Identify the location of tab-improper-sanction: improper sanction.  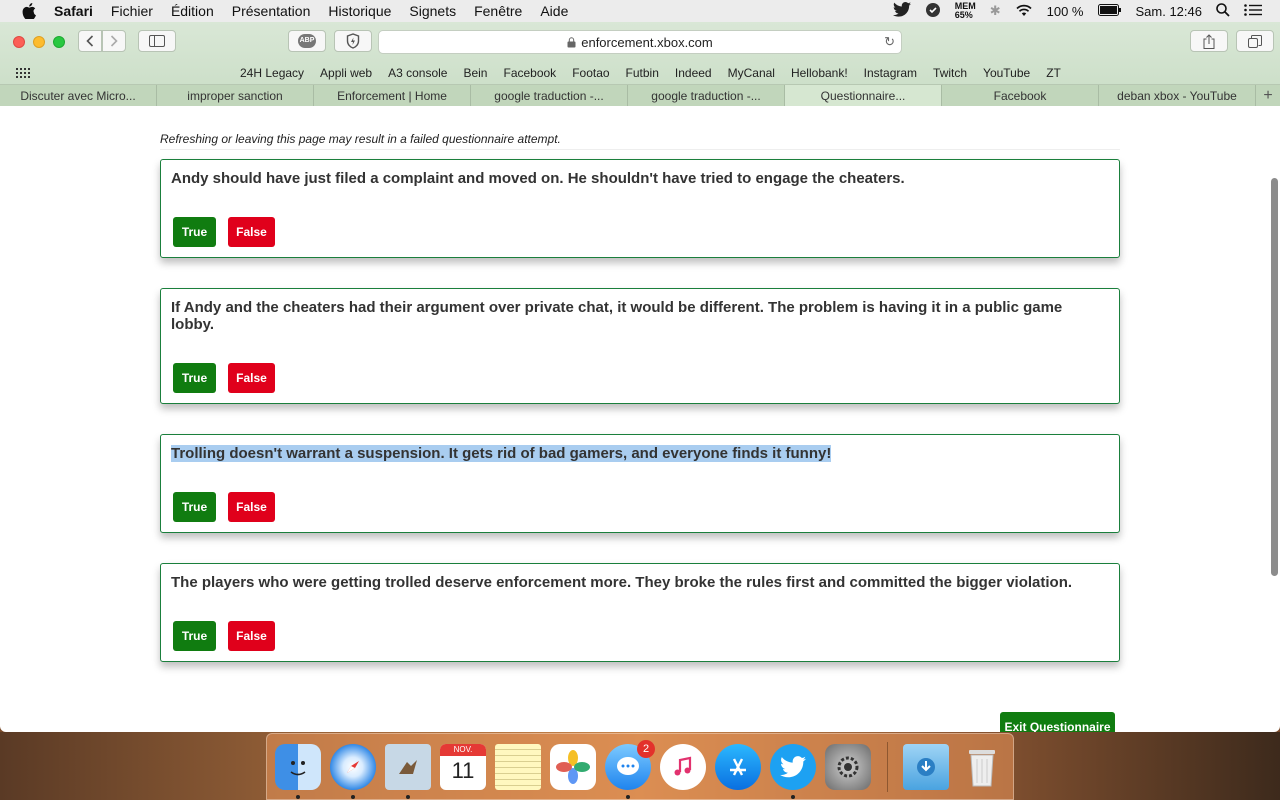
(235, 95).